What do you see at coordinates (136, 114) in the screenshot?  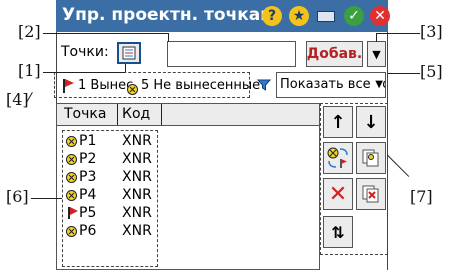 I see `column-header-code: Код` at bounding box center [136, 114].